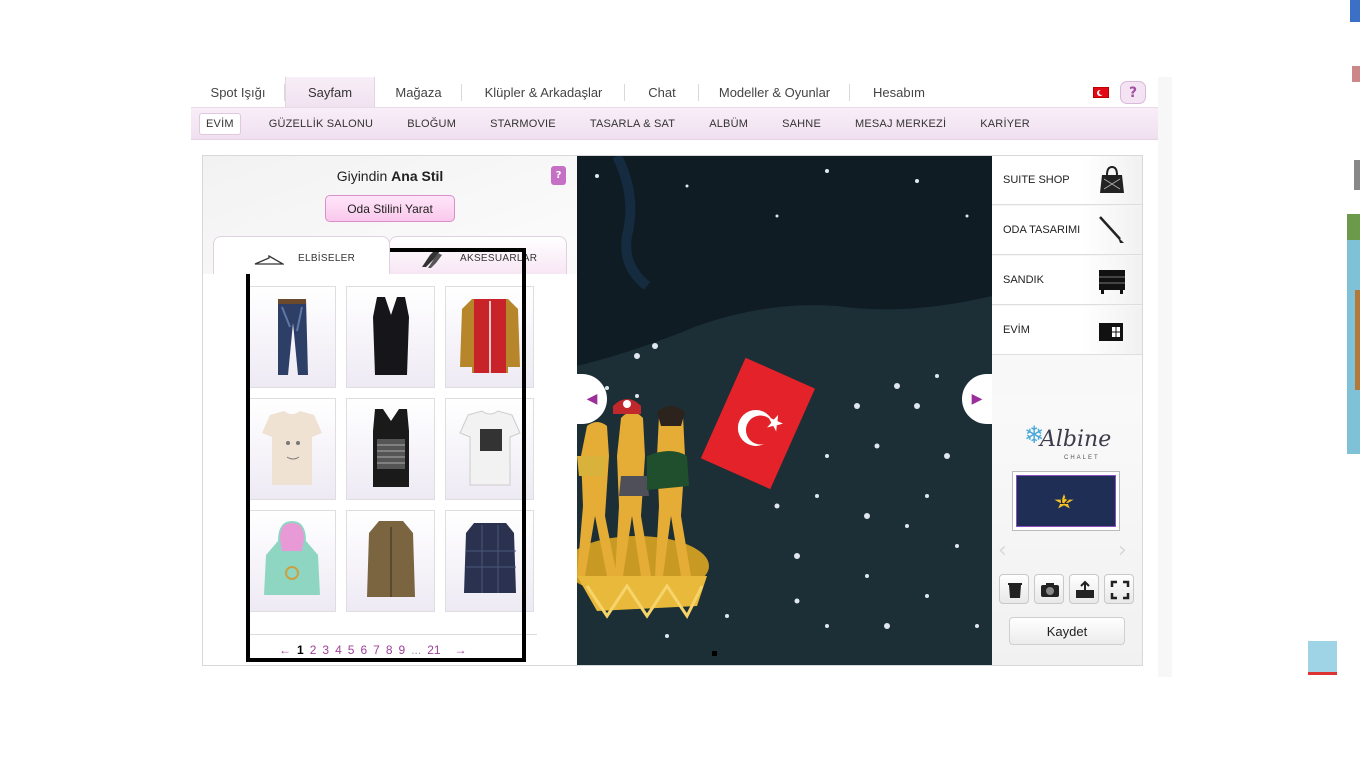 The height and width of the screenshot is (768, 1360). Describe the element at coordinates (1111, 332) in the screenshot. I see `room-icon` at that location.